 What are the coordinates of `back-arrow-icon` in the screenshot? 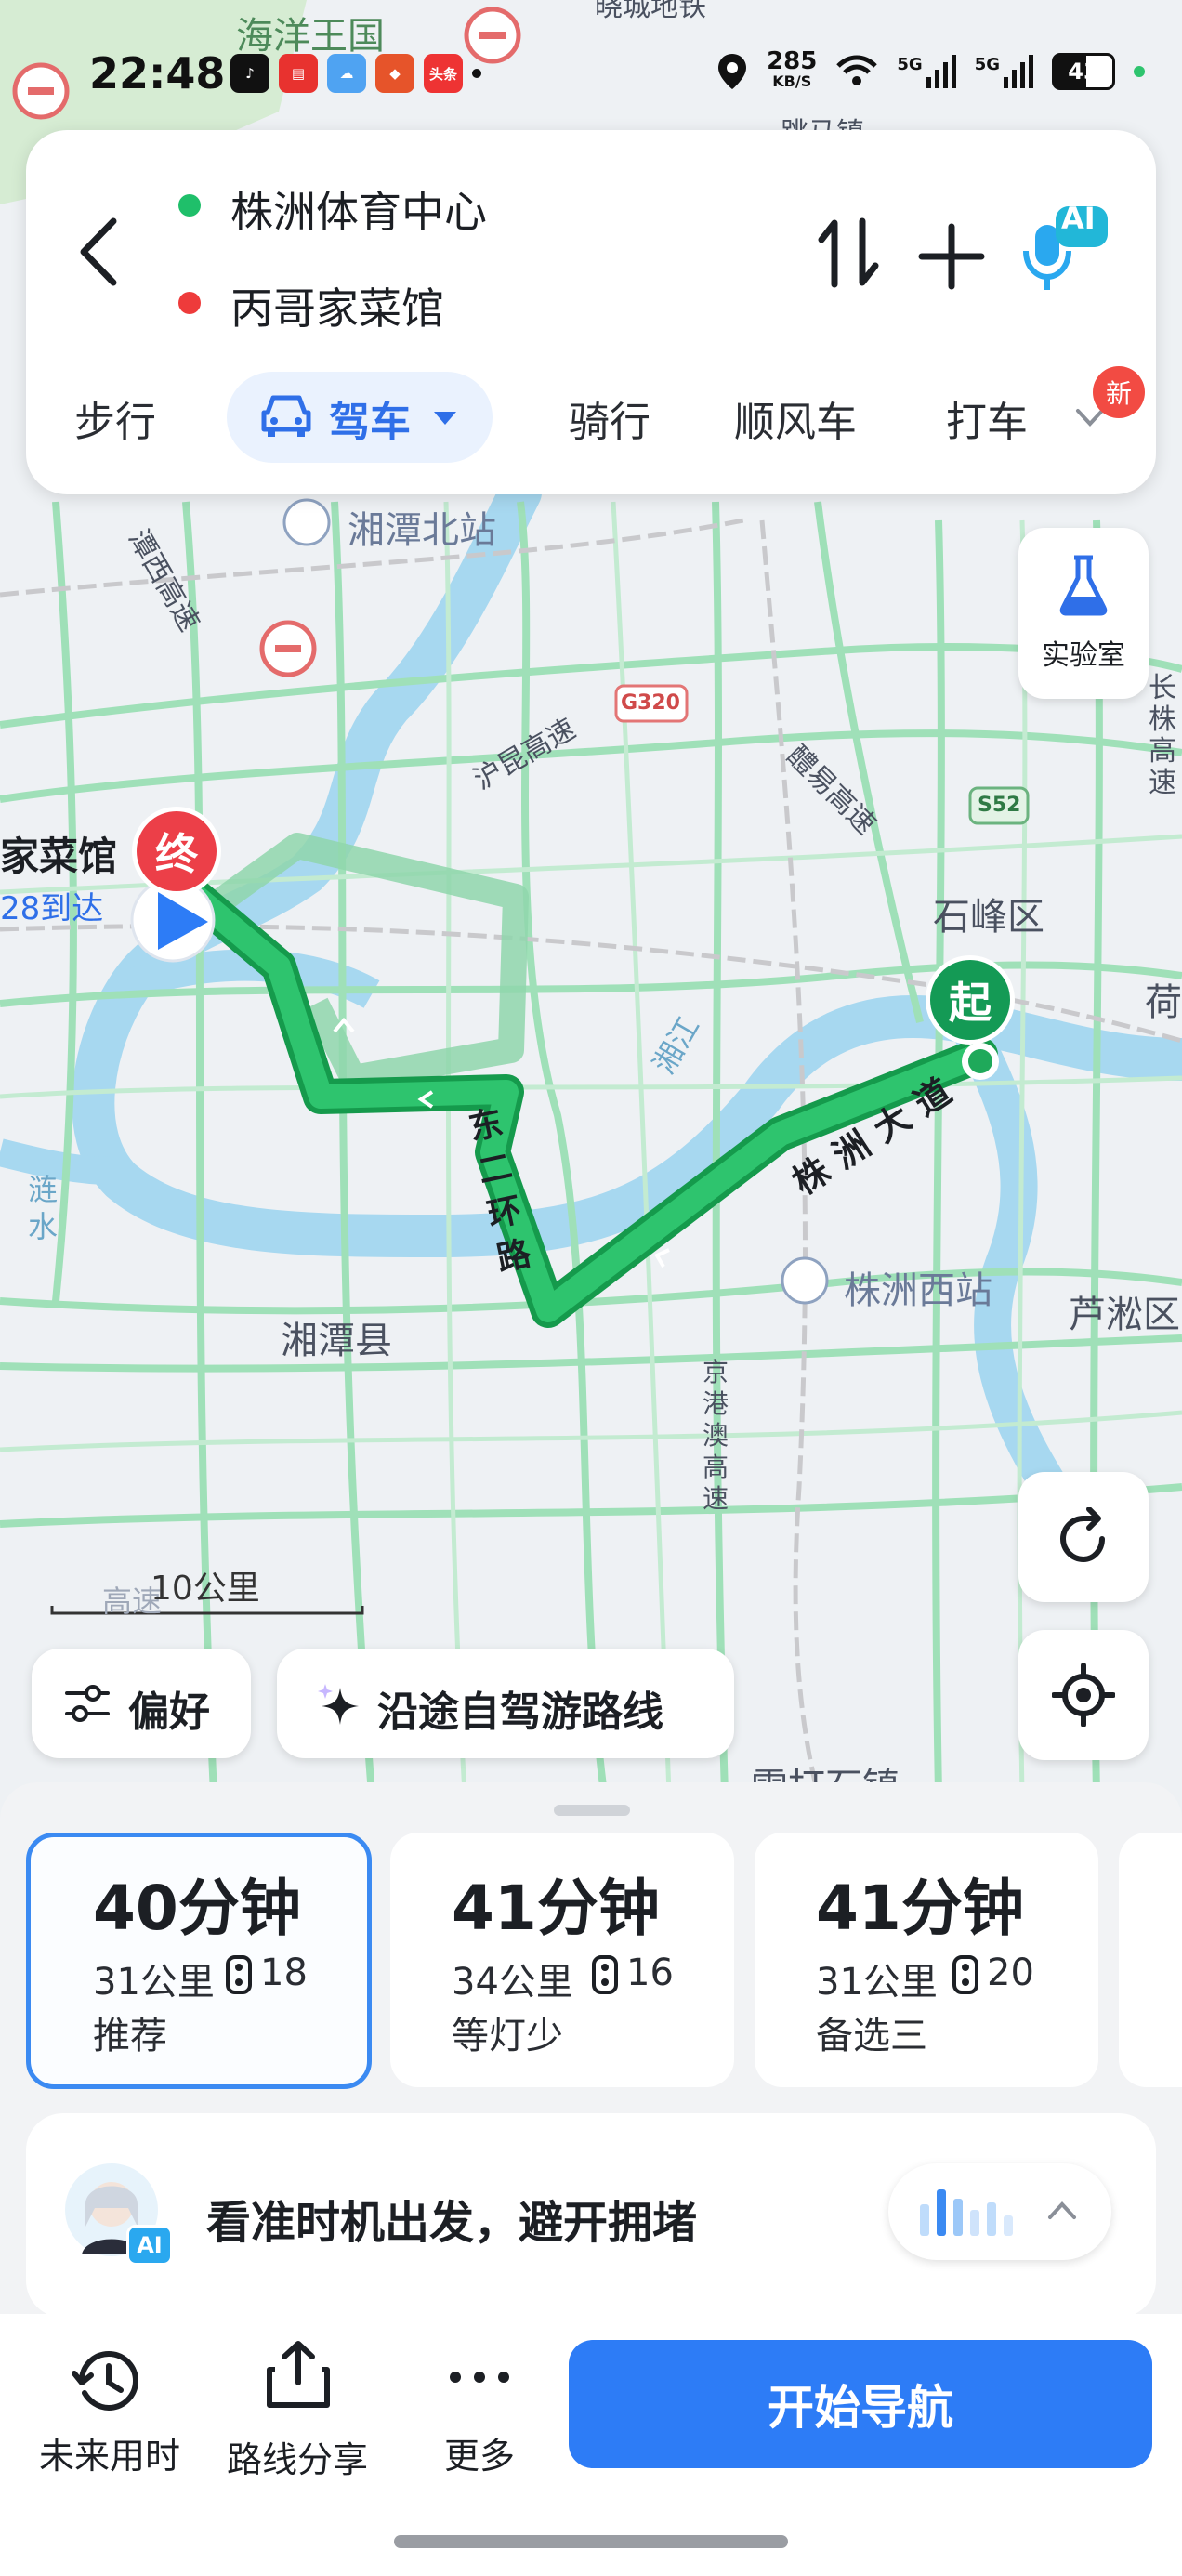 It's located at (99, 252).